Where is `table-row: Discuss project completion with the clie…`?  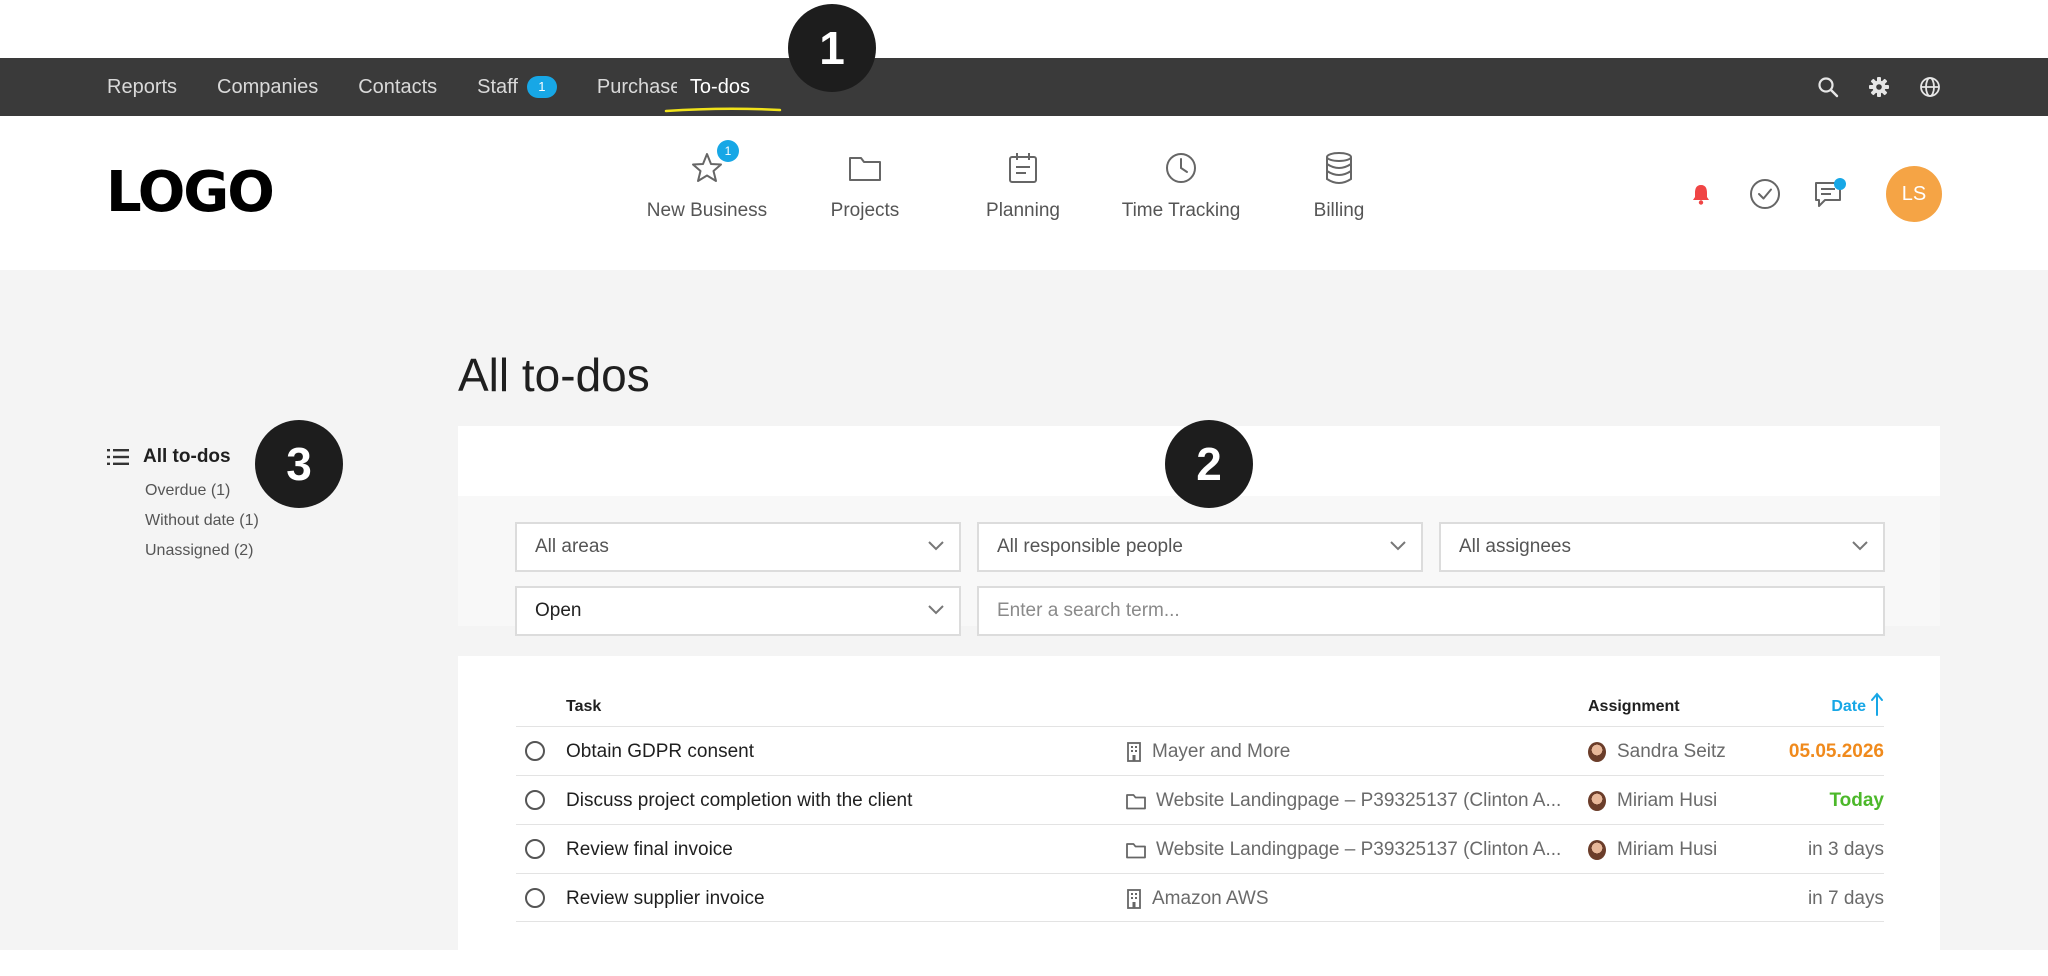
table-row: Discuss project completion with the clie… is located at coordinates (1200, 799).